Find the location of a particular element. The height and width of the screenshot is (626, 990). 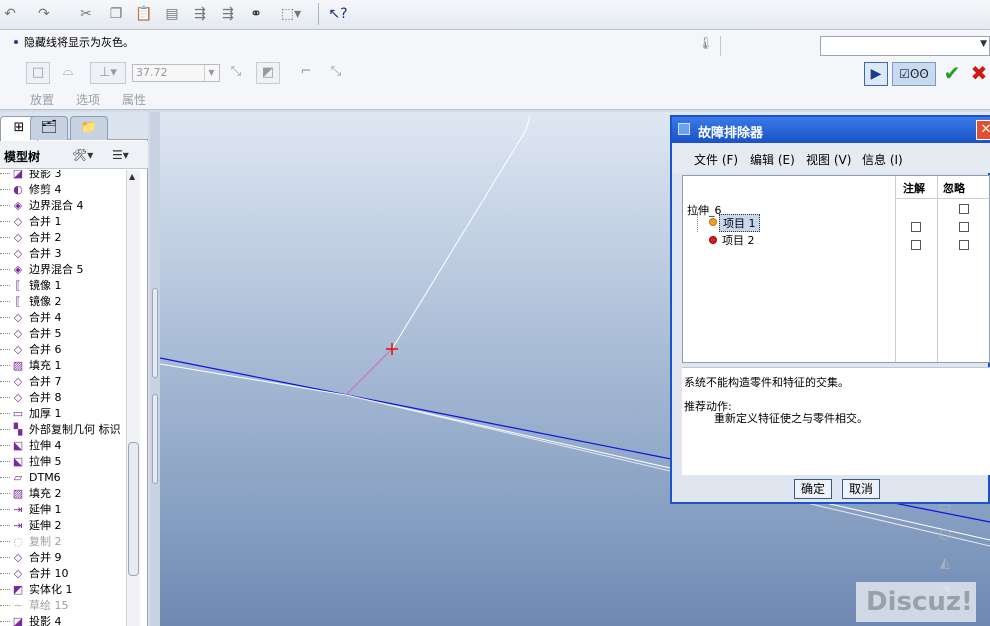

flip-thicken-icon: ⤡ is located at coordinates (336, 73).